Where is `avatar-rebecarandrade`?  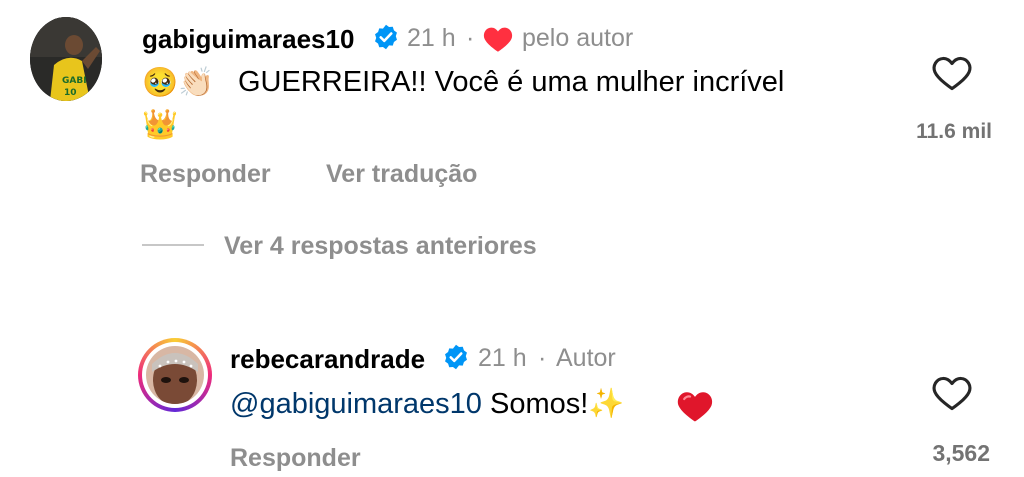
avatar-rebecarandrade is located at coordinates (175, 375).